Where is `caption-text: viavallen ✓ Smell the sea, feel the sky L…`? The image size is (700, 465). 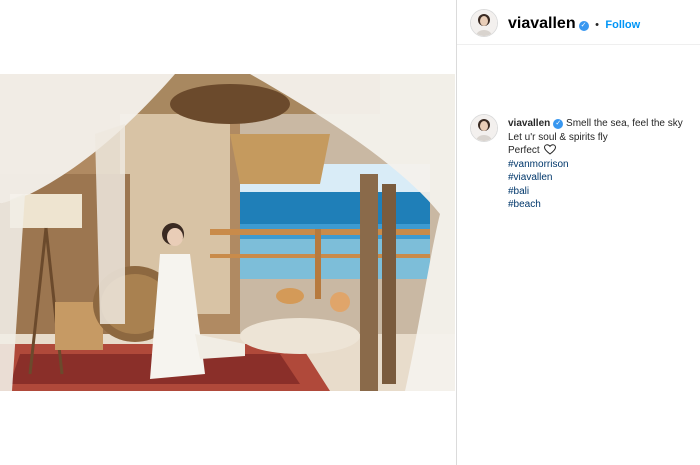
caption-text: viavallen ✓ Smell the sea, feel the sky L… is located at coordinates (603, 164).